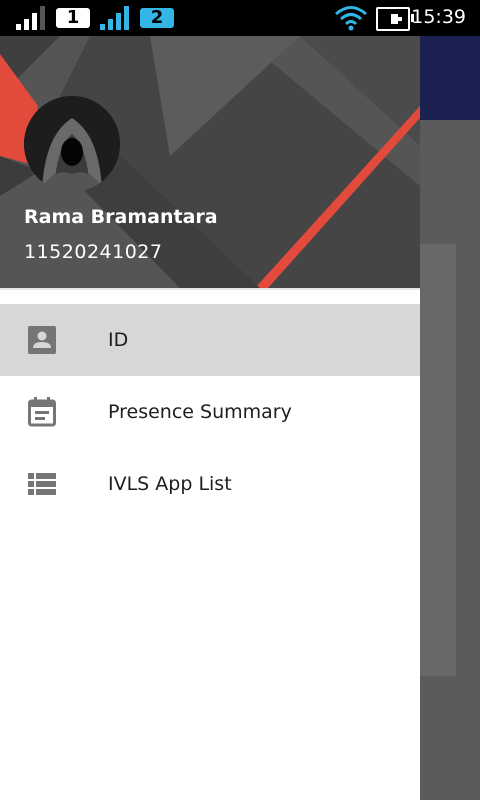  What do you see at coordinates (42, 484) in the screenshot?
I see `list-icon` at bounding box center [42, 484].